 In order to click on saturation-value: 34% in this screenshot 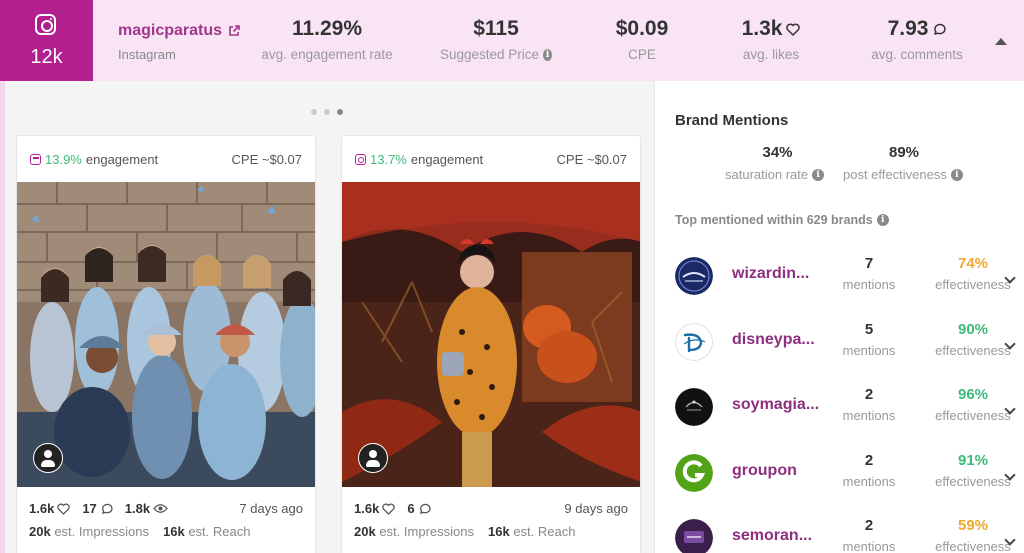, I will do `click(777, 152)`.